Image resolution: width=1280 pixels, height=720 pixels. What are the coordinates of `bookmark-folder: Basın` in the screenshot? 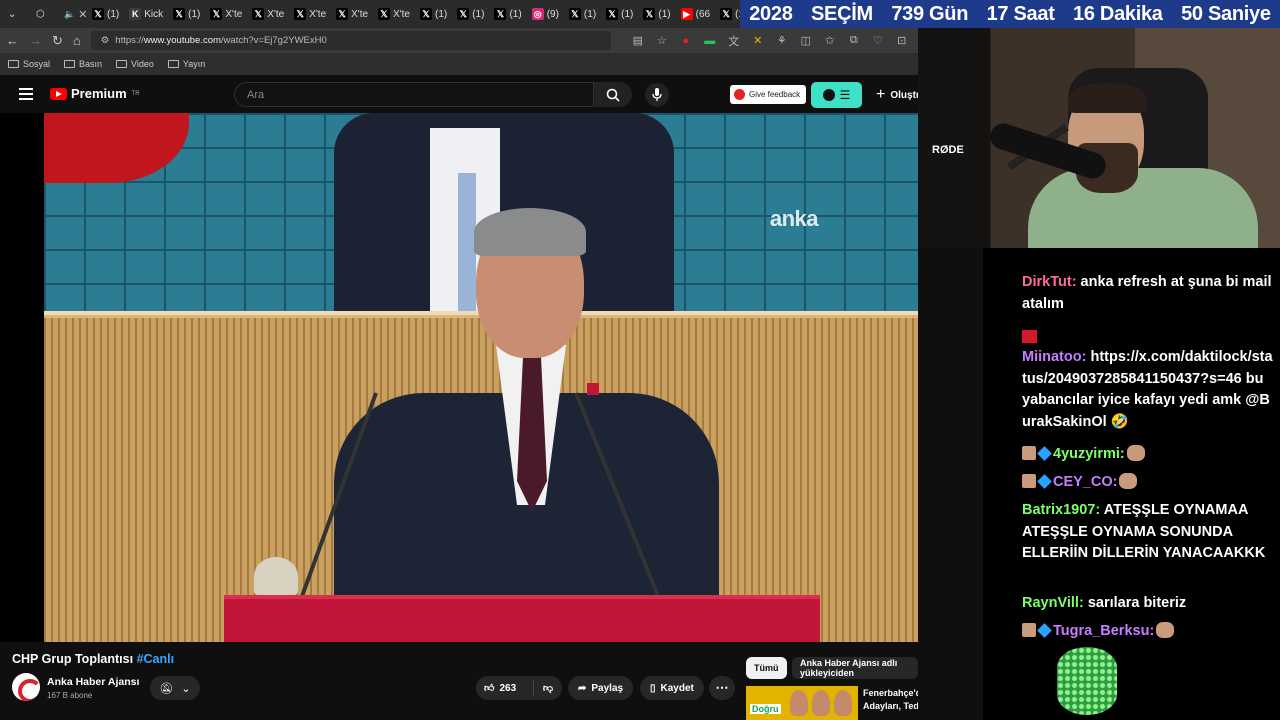 It's located at (83, 64).